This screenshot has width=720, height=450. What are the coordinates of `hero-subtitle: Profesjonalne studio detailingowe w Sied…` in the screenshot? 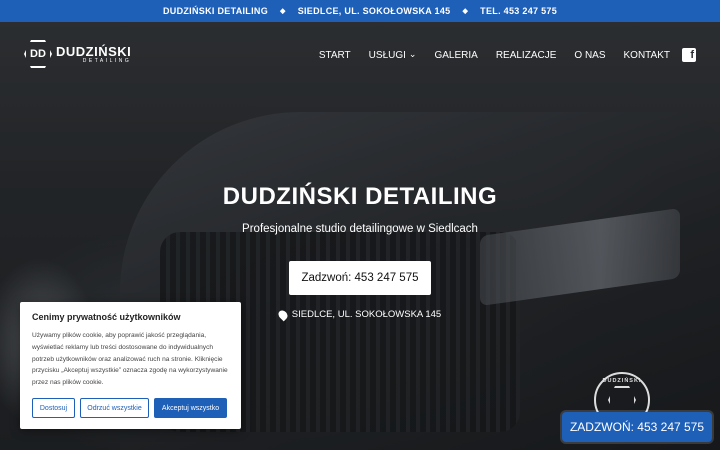 It's located at (360, 229).